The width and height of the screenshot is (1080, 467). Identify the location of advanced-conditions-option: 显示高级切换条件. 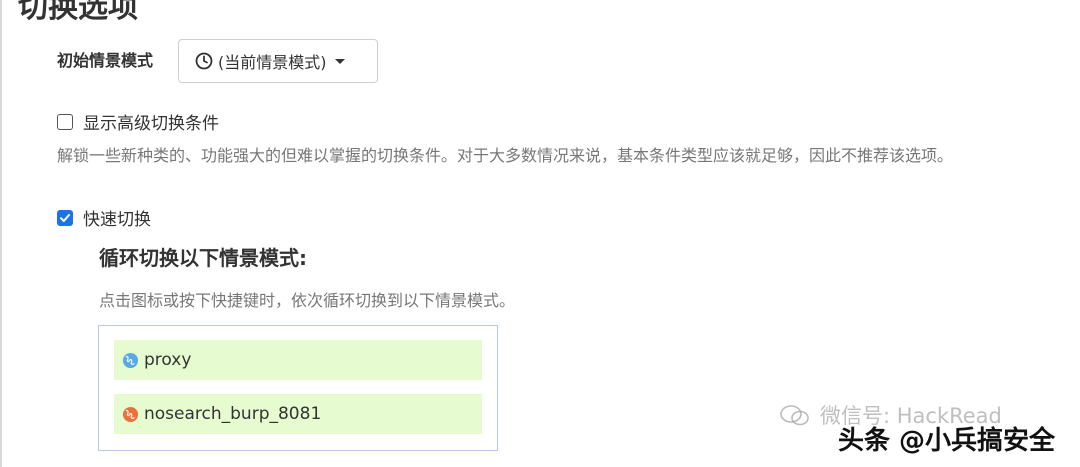
(138, 121).